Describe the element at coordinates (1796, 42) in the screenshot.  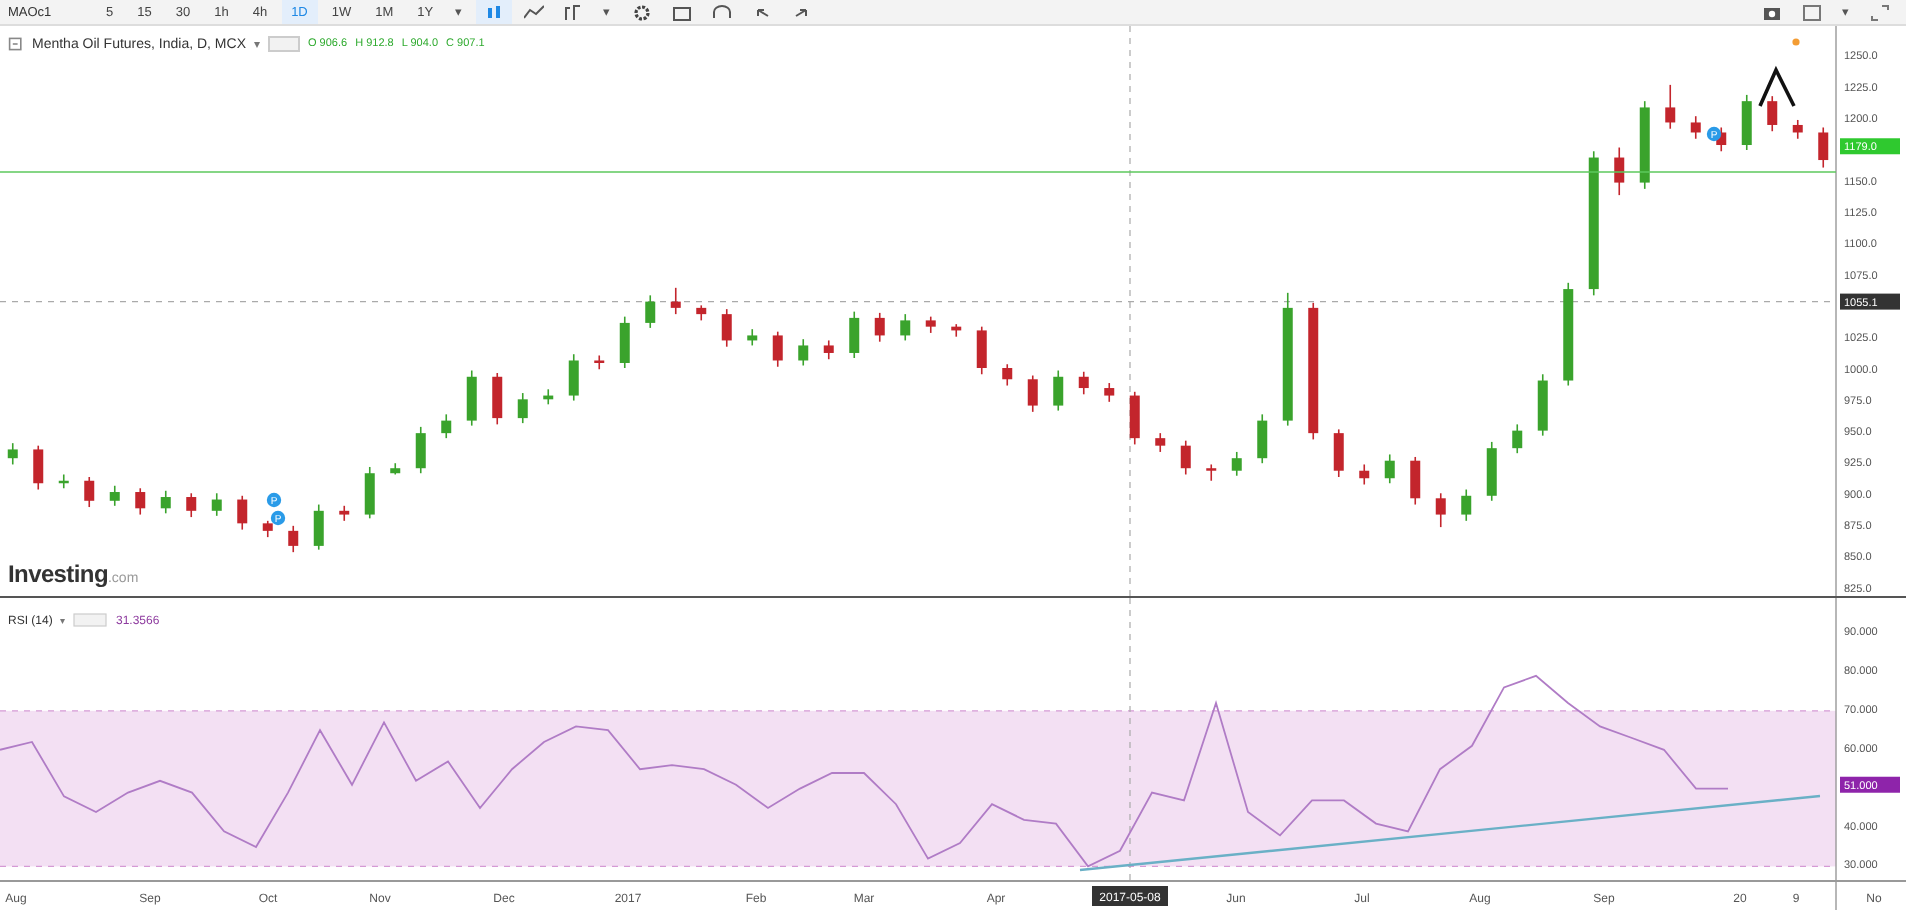
I see `status-dot-icon` at that location.